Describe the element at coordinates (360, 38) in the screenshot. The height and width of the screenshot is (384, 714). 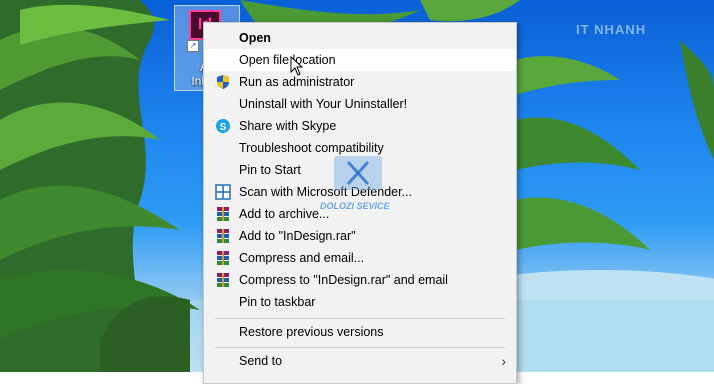
I see `menu-item-open: Open` at that location.